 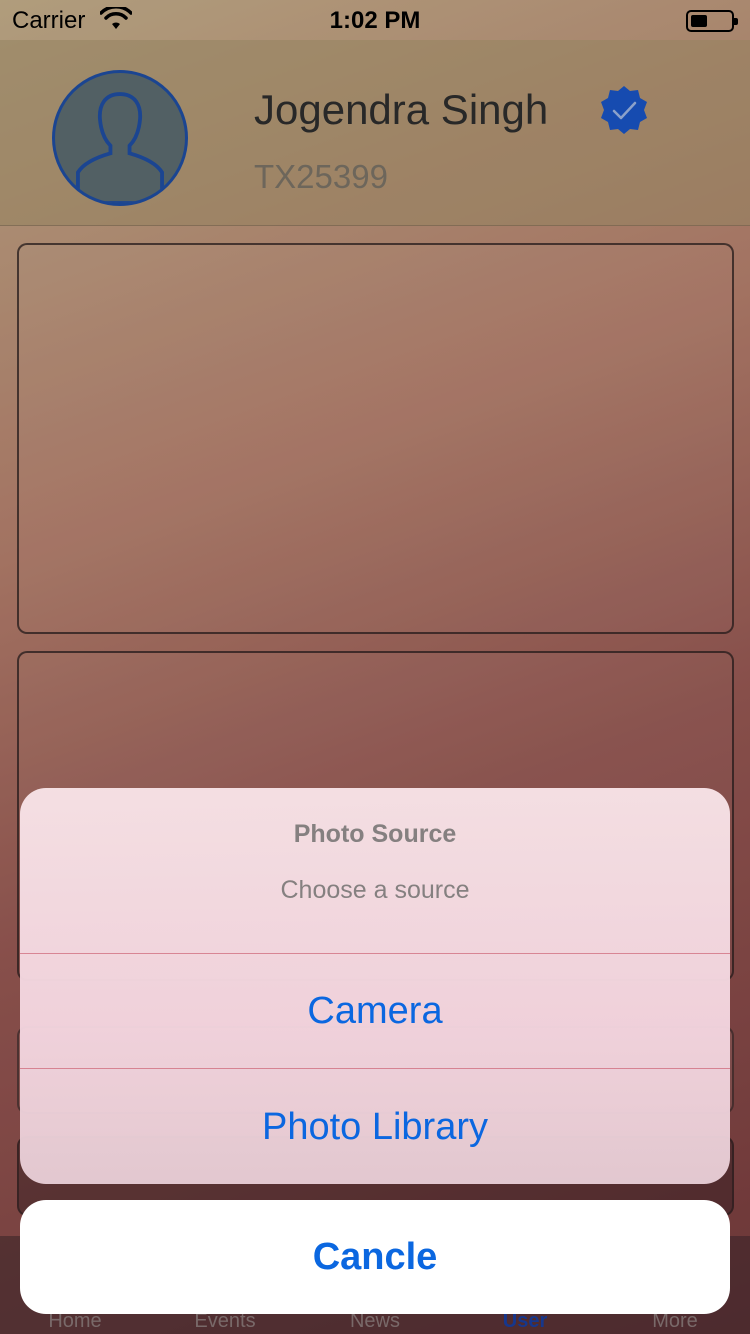 What do you see at coordinates (375, 890) in the screenshot?
I see `action-sheet-message: Choose a source` at bounding box center [375, 890].